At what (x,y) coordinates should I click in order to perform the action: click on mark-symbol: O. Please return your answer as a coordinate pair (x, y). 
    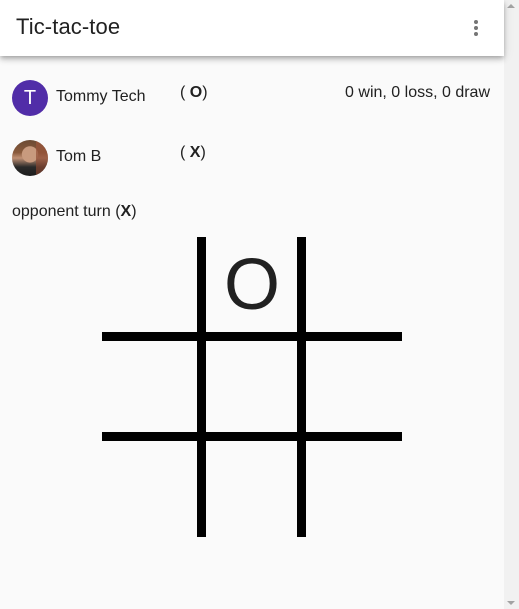
    Looking at the image, I should click on (196, 92).